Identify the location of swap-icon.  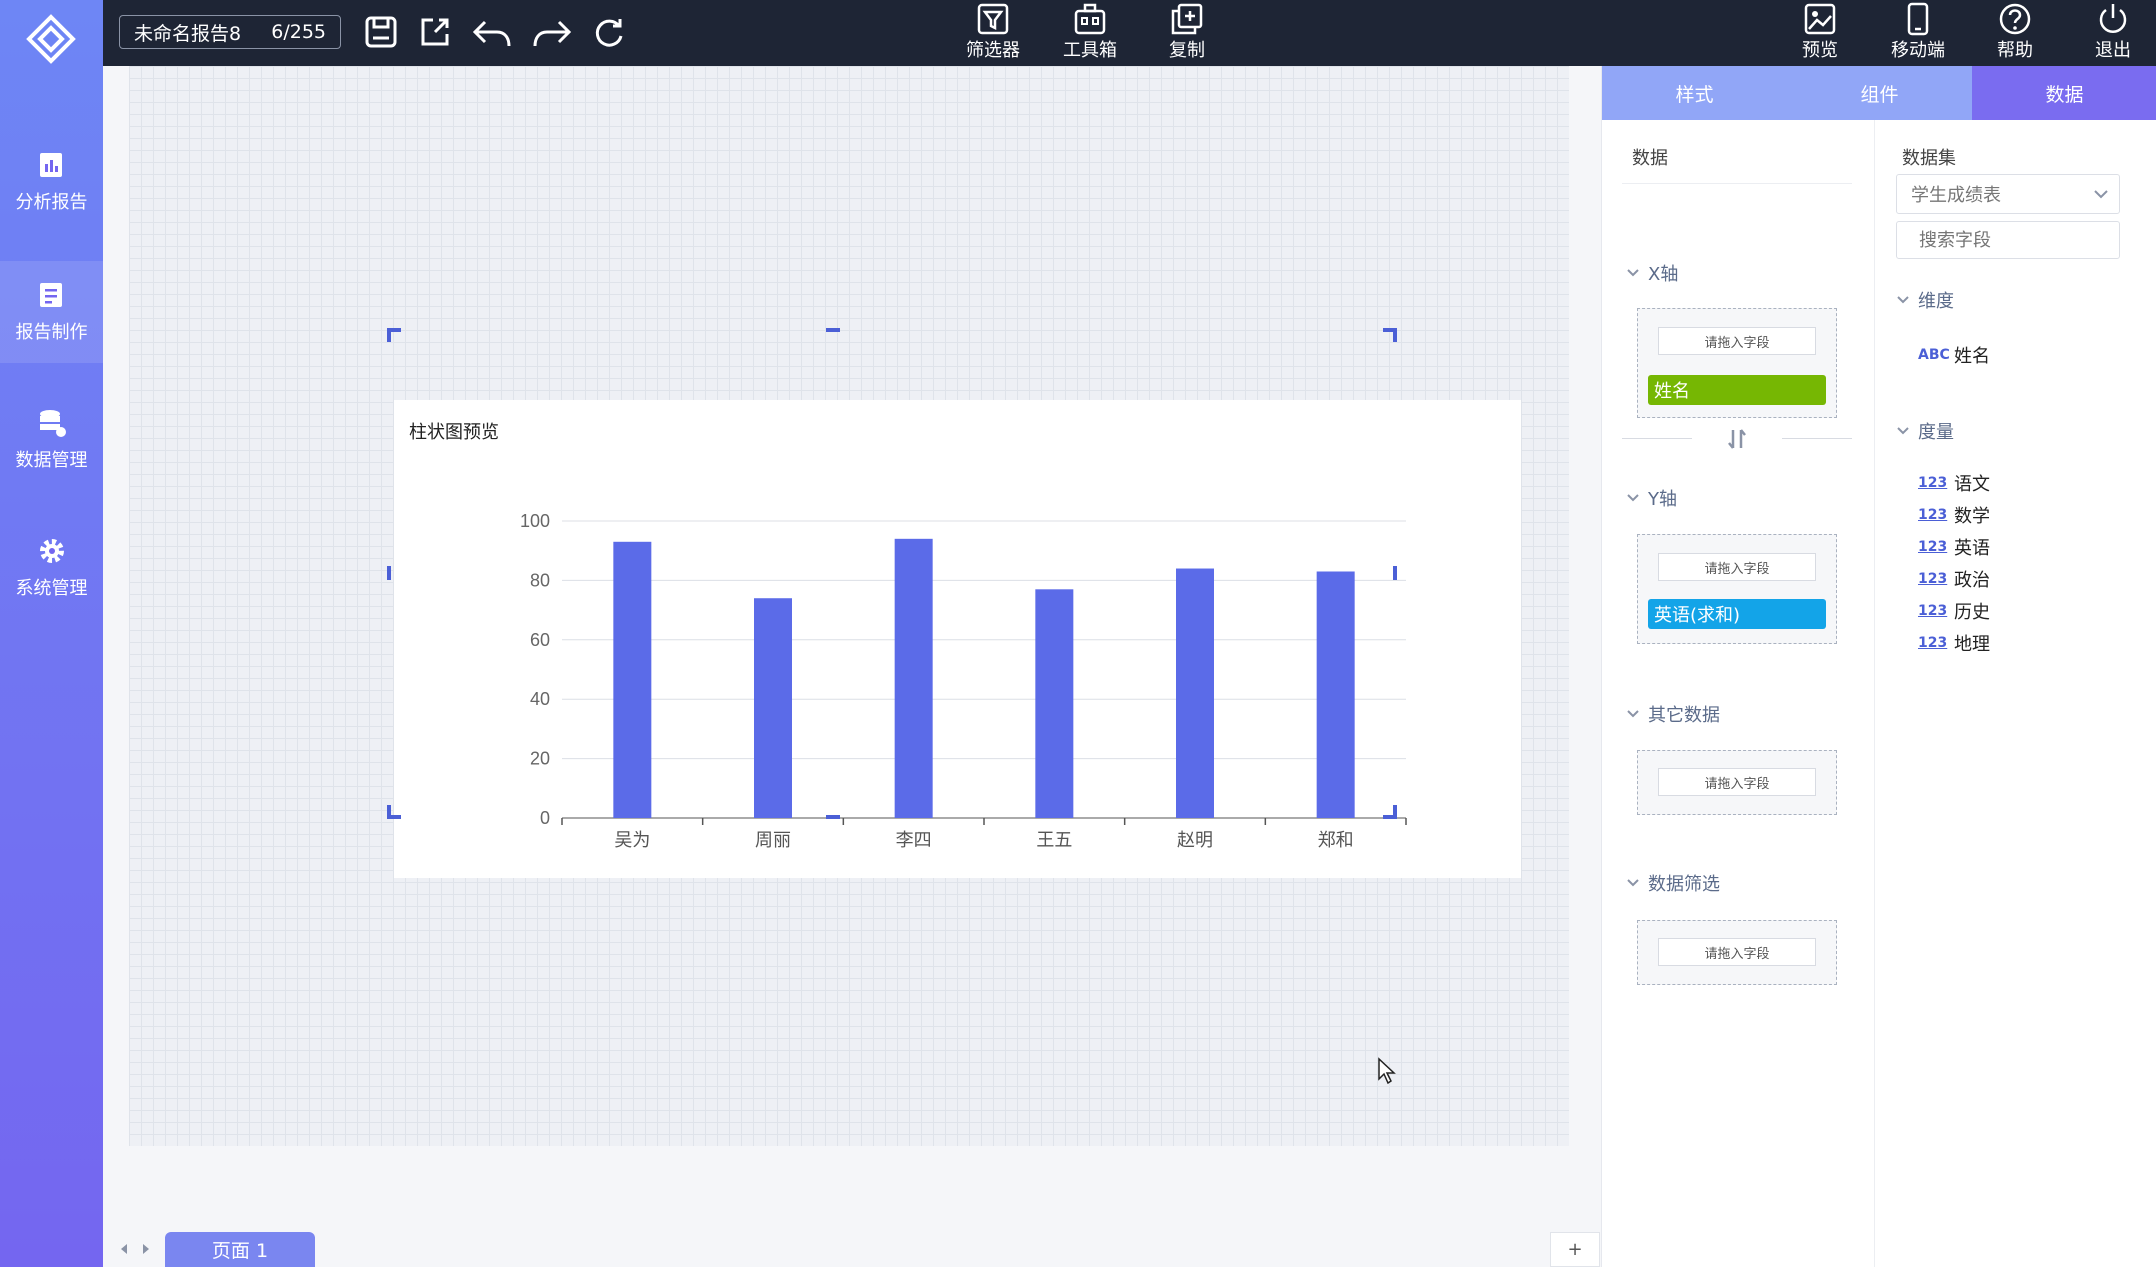
(1737, 439).